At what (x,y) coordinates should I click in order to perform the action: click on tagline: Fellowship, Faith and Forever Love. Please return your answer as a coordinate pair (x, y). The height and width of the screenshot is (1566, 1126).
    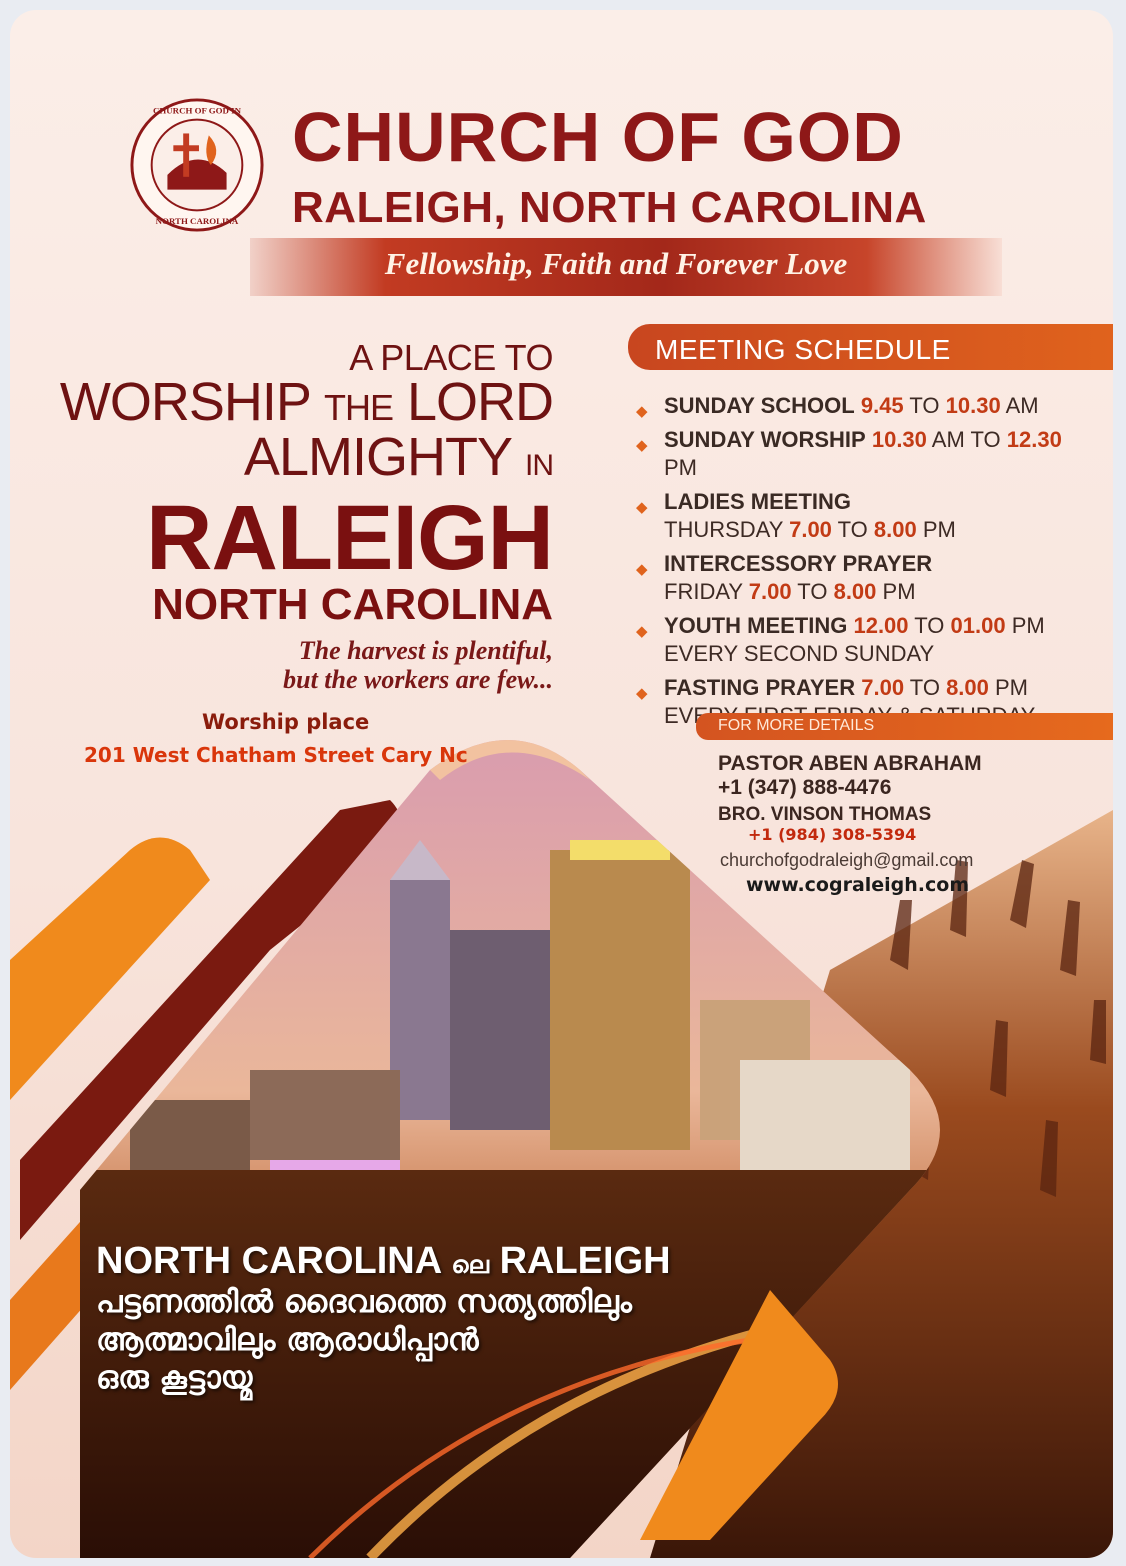
    Looking at the image, I should click on (616, 263).